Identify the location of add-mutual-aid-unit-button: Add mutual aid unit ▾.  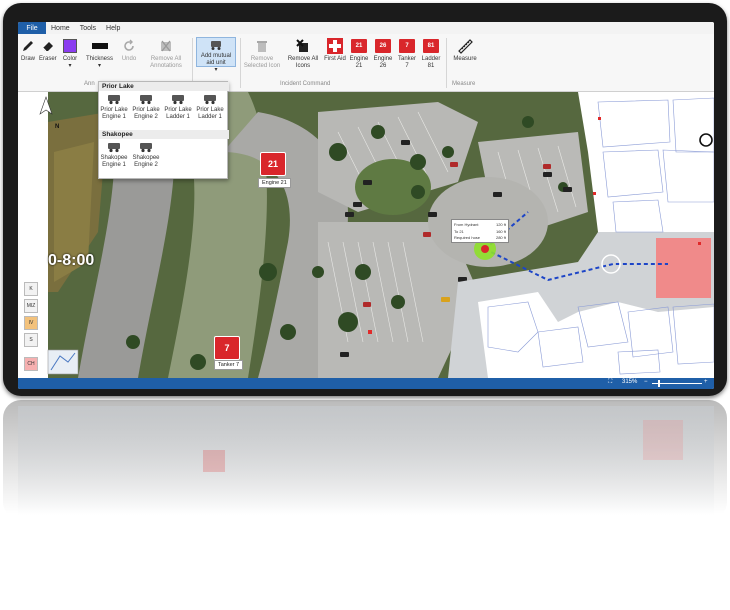
(216, 55).